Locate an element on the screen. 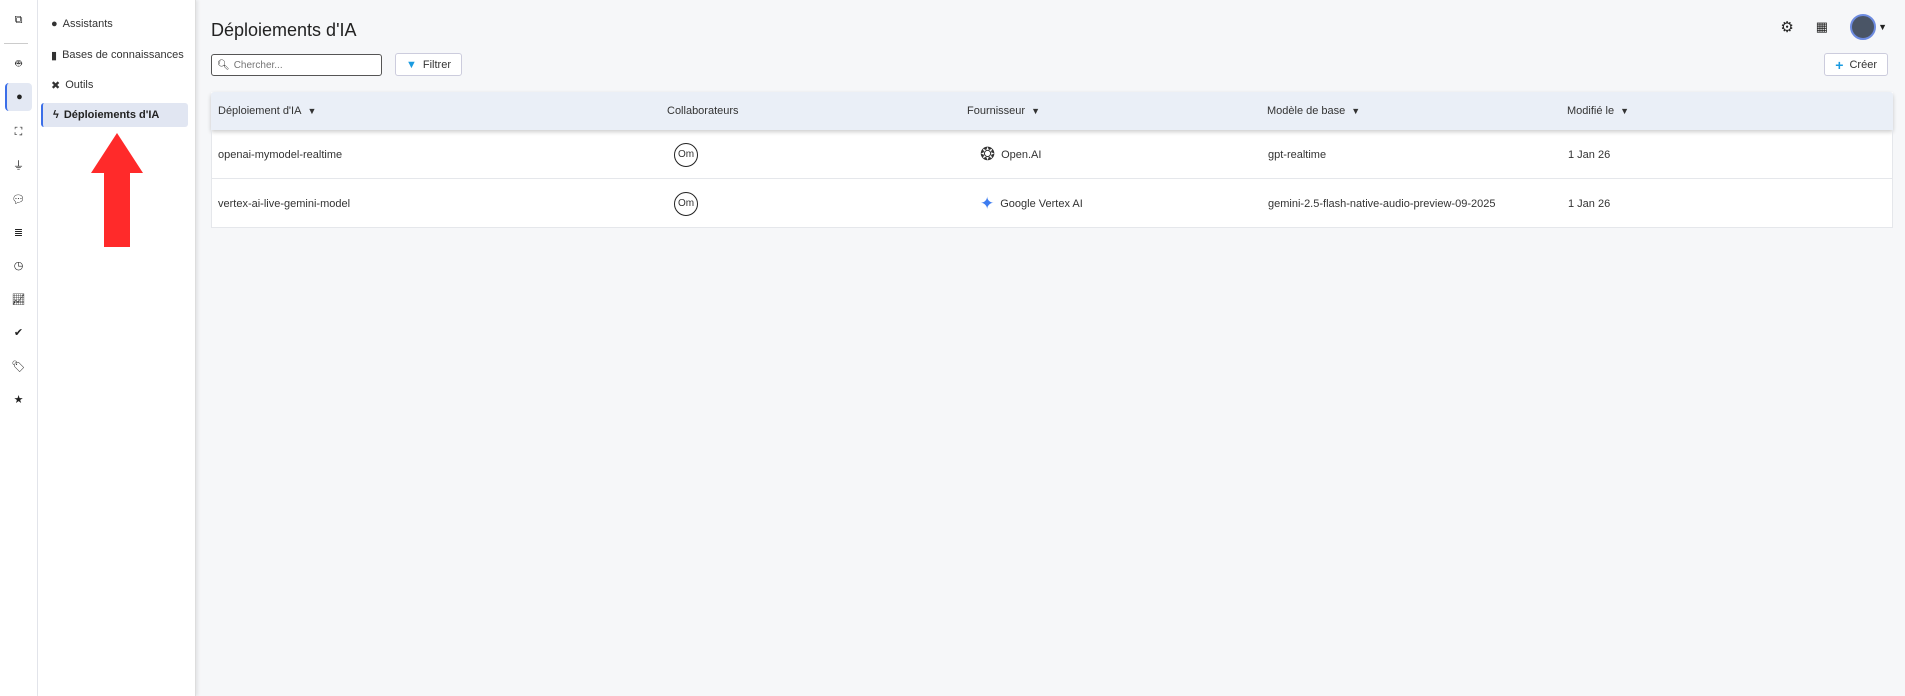 The width and height of the screenshot is (1905, 696). plus-icon: + is located at coordinates (1839, 64).